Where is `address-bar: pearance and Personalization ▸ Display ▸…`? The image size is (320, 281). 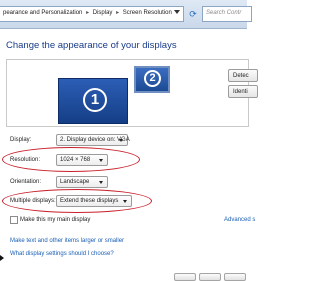
address-bar: pearance and Personalization ▸ Display ▸… is located at coordinates (92, 14).